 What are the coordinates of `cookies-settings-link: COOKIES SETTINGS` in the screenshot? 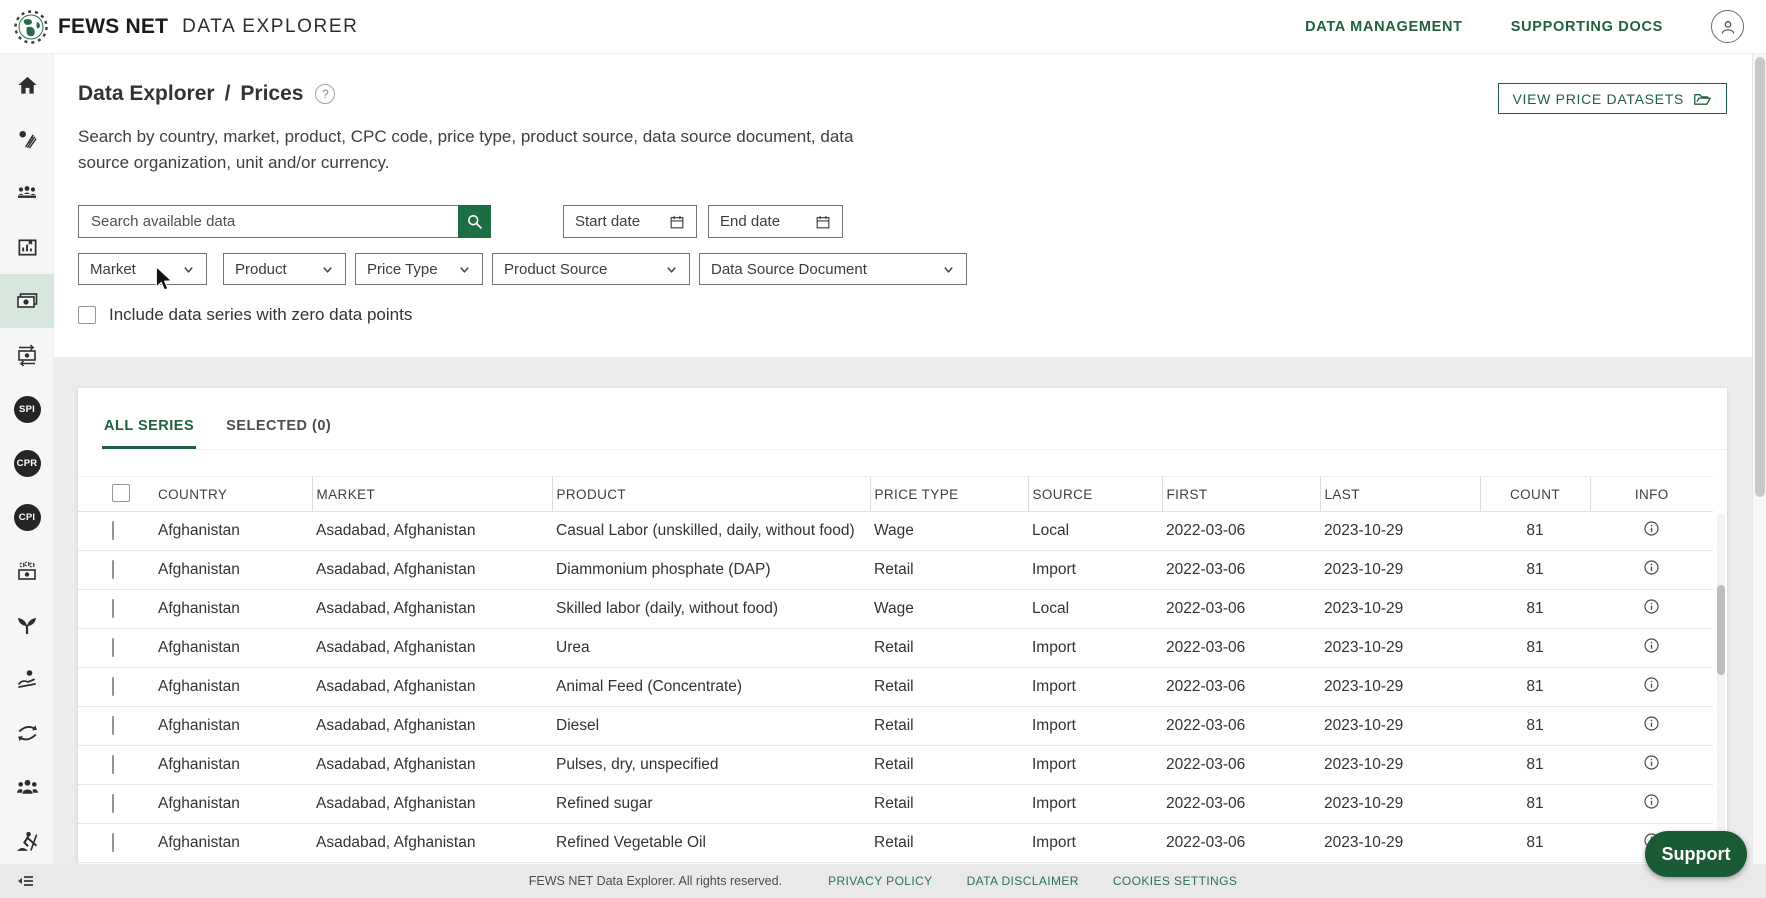 It's located at (1175, 881).